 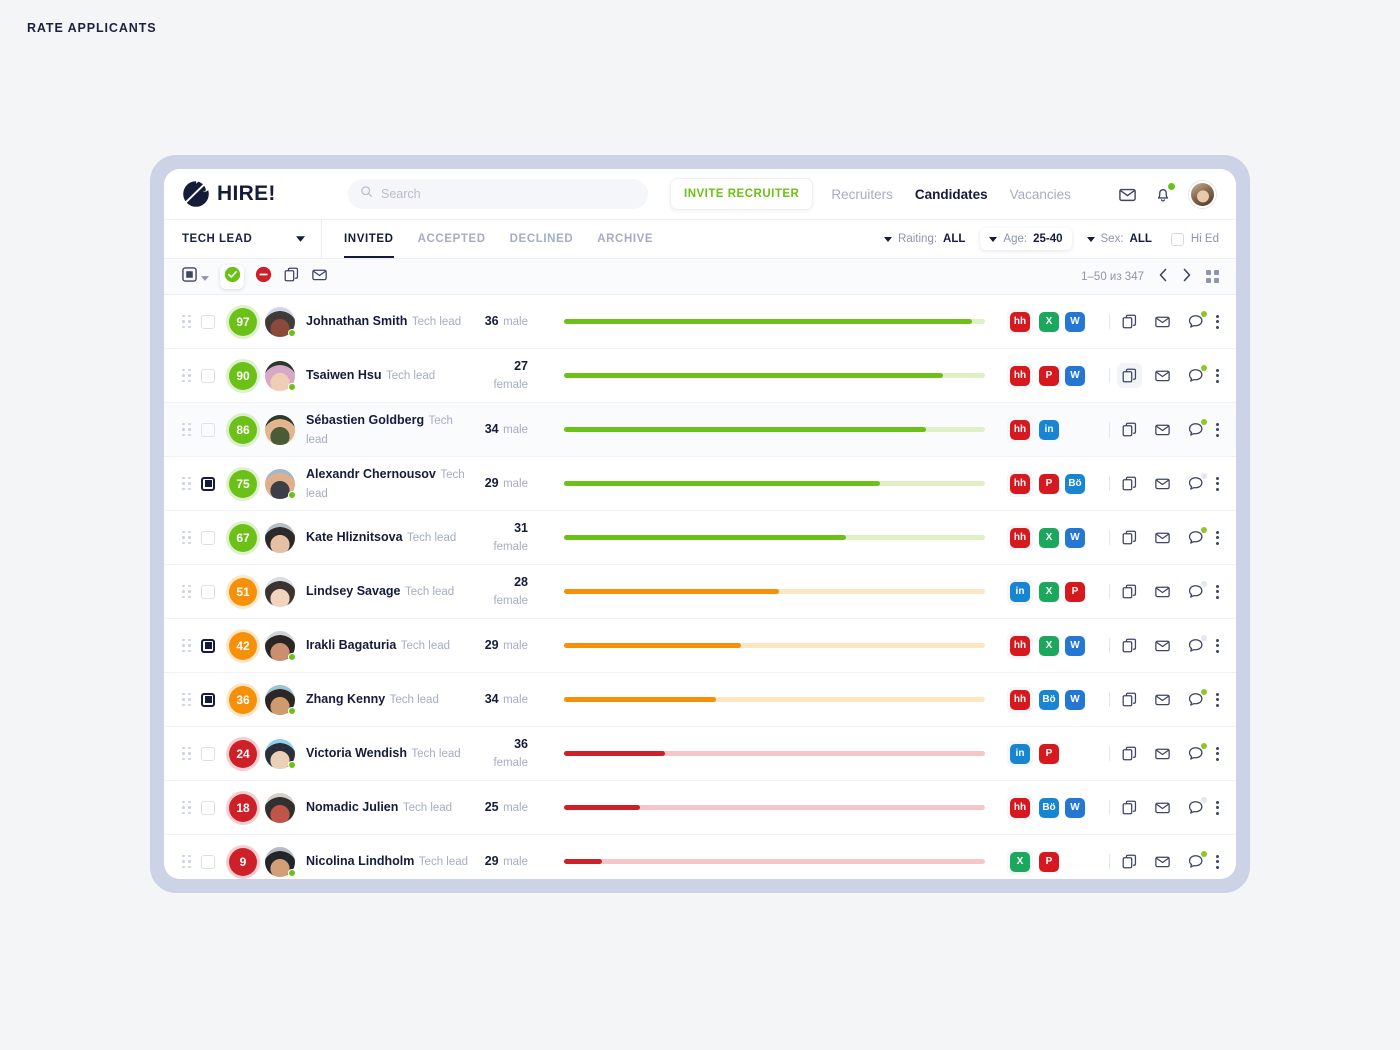 What do you see at coordinates (508, 194) in the screenshot?
I see `search-input` at bounding box center [508, 194].